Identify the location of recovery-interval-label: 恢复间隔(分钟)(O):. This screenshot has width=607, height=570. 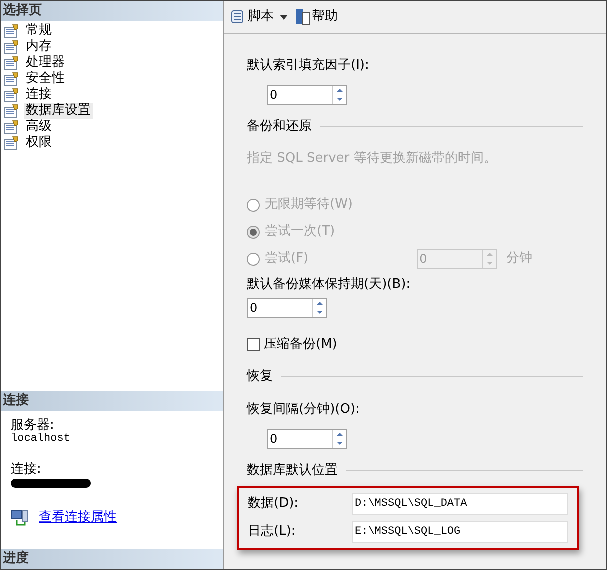
(304, 410).